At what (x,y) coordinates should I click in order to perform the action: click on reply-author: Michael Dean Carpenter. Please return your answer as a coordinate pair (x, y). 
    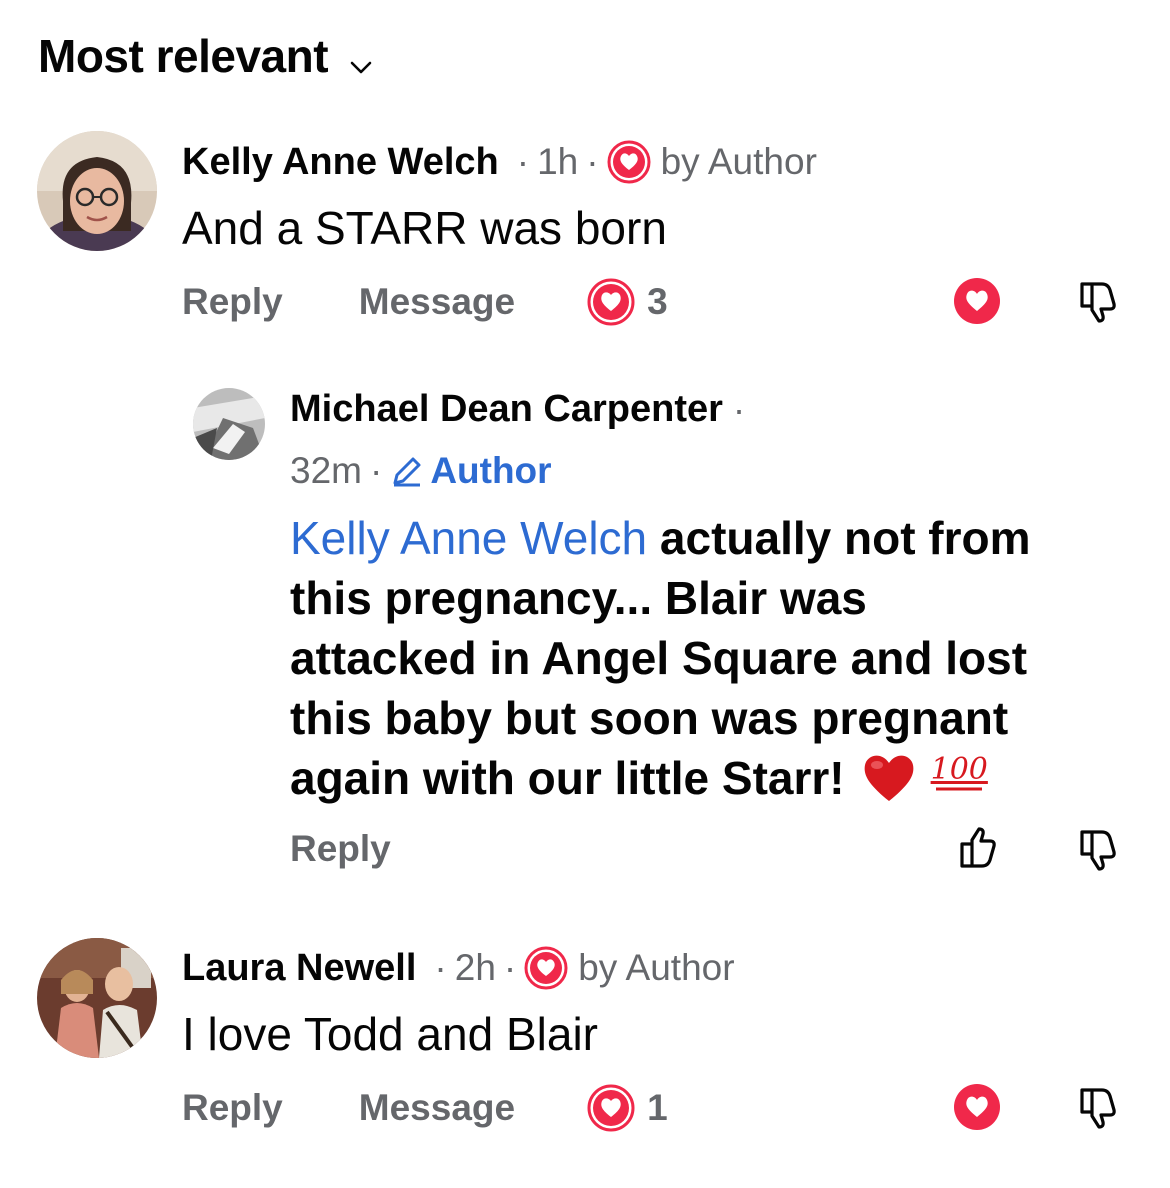
    Looking at the image, I should click on (506, 409).